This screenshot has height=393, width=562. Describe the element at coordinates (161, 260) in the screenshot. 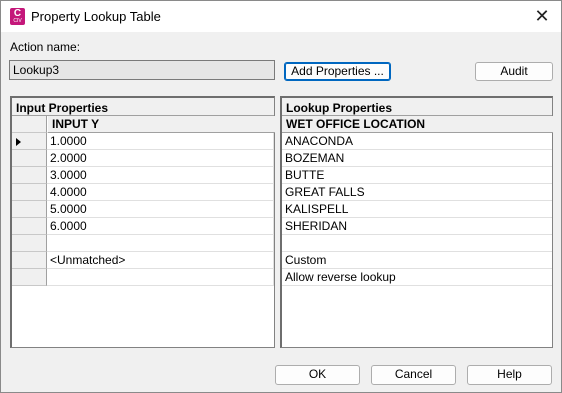

I see `input-cell-unmatched: <Unmatched>` at that location.